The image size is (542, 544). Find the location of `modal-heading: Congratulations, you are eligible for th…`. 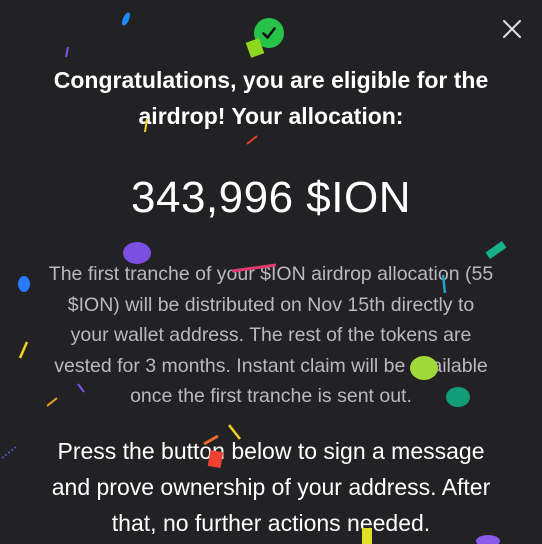

modal-heading: Congratulations, you are eligible for th… is located at coordinates (271, 98).